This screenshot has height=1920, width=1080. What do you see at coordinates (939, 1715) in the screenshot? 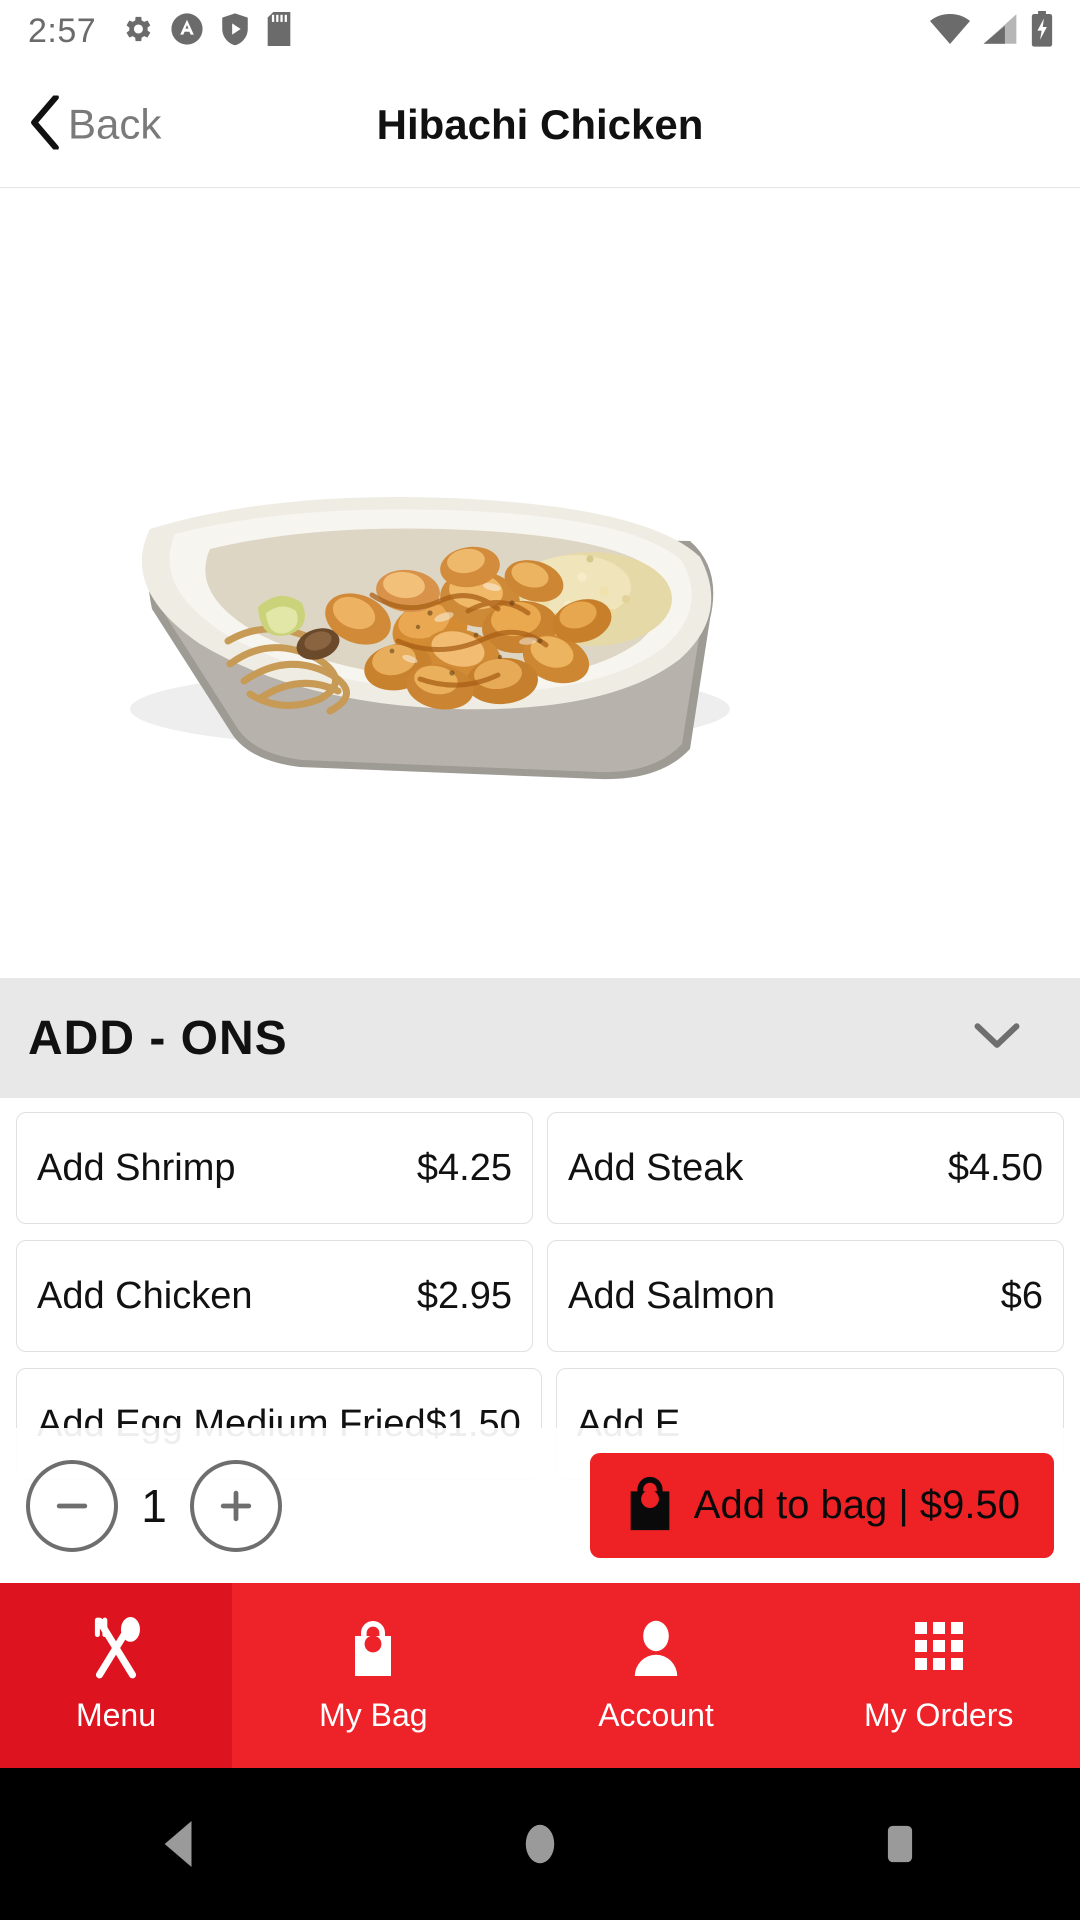
I see `tab-label: My Orders` at bounding box center [939, 1715].